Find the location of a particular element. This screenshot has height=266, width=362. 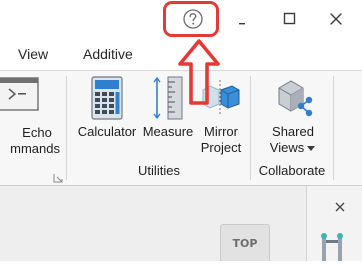

echo-commands-button: Echo mmands is located at coordinates (30, 141).